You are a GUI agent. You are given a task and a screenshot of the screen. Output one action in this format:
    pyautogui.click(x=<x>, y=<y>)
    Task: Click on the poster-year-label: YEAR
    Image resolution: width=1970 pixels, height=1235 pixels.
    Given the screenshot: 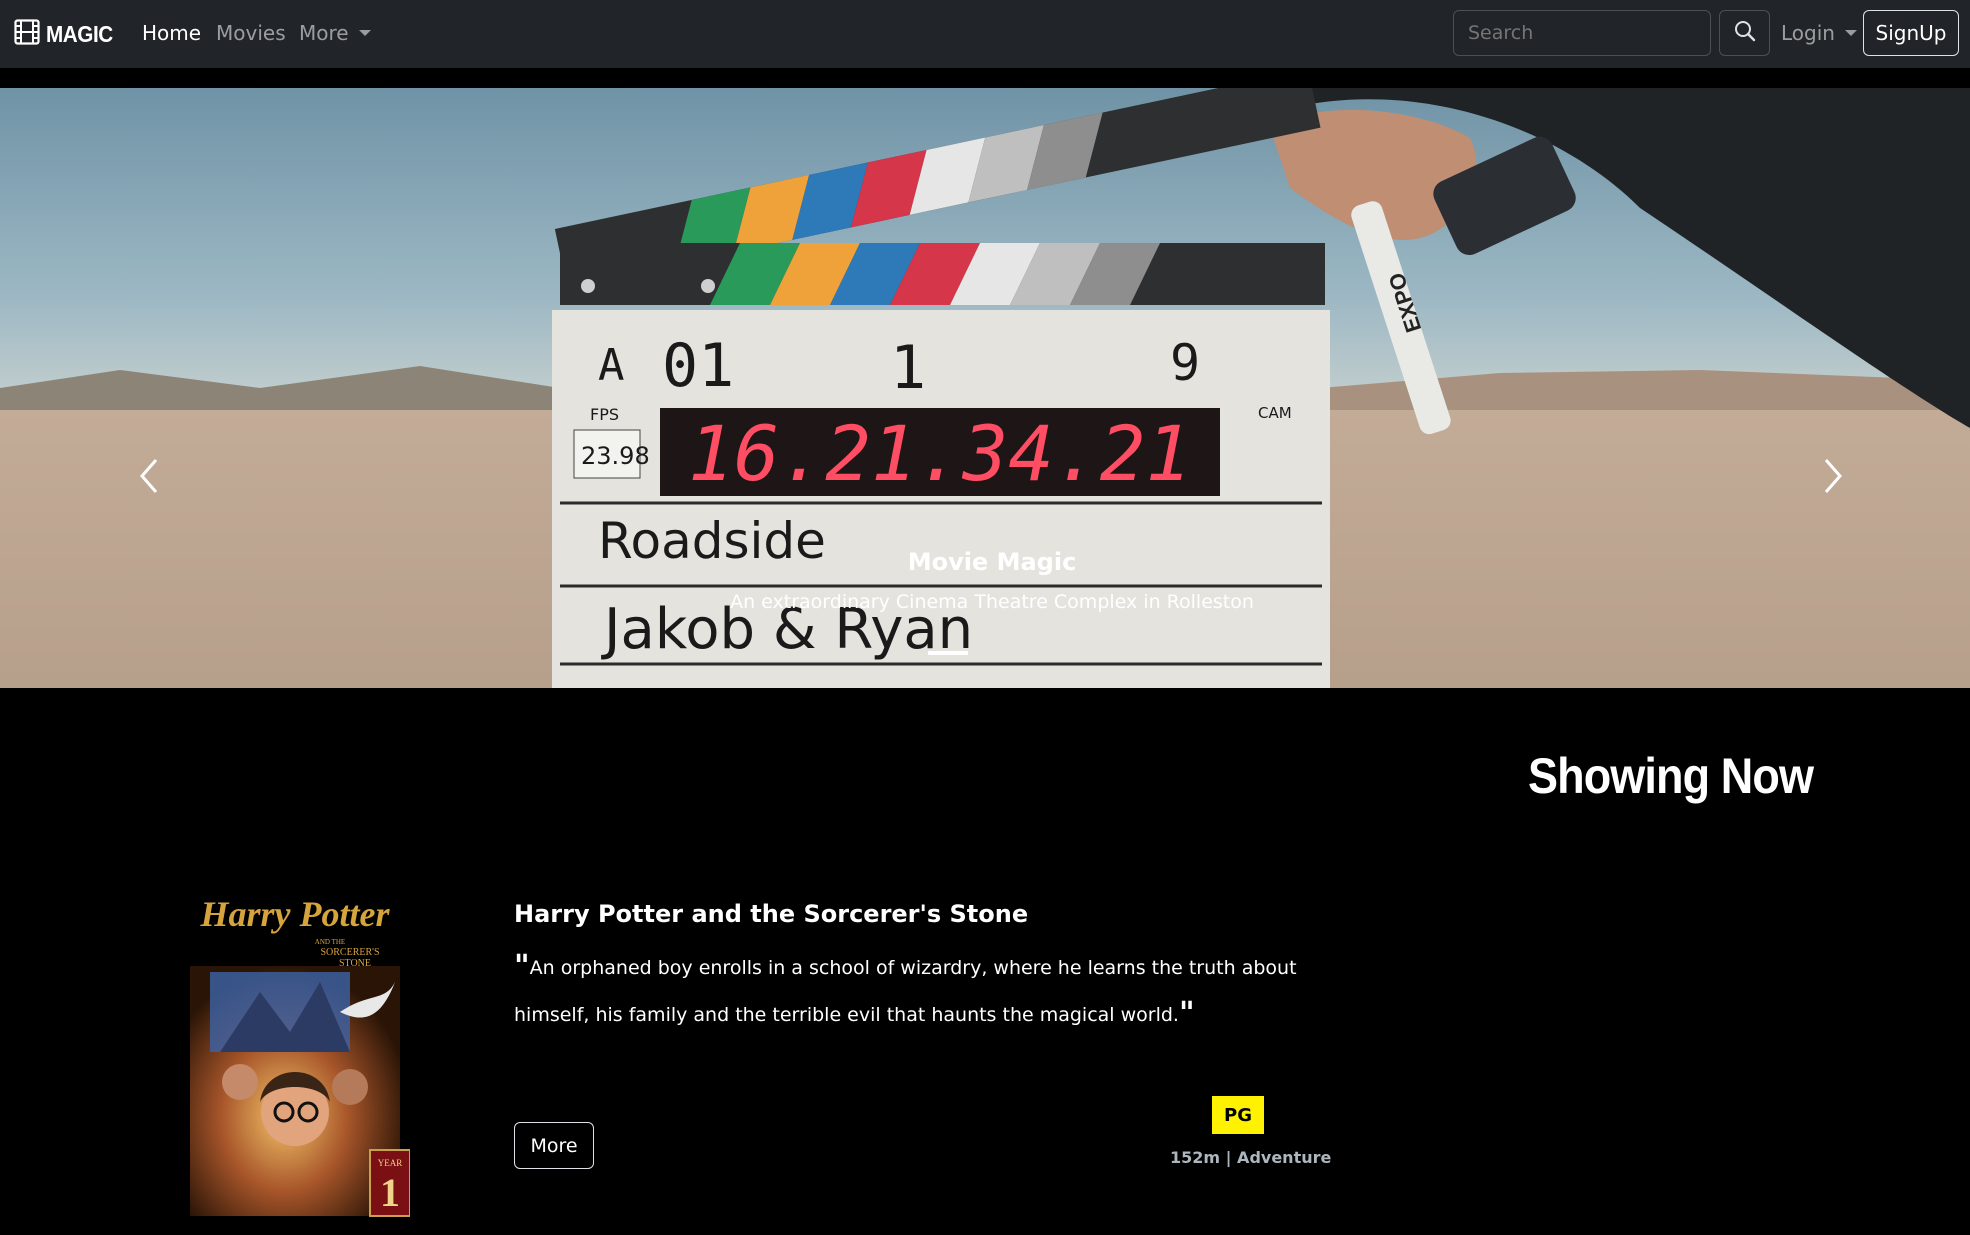 What is the action you would take?
    pyautogui.click(x=390, y=1163)
    